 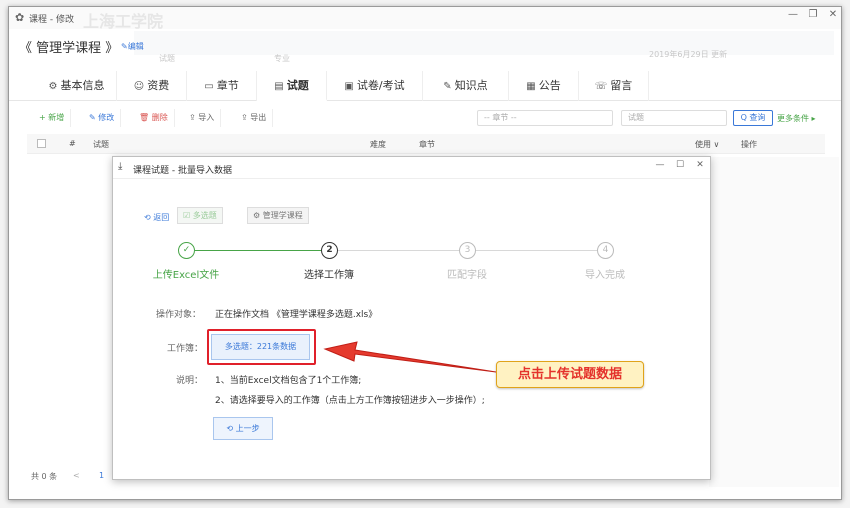 I want to click on chapter-select: -- 章节 --, so click(x=545, y=118).